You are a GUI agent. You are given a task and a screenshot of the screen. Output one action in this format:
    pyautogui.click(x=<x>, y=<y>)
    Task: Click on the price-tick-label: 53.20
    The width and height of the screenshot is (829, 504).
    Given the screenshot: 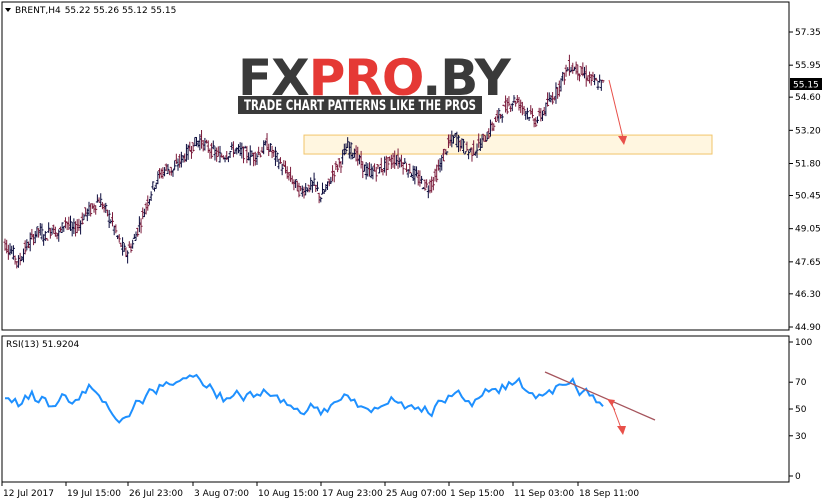 What is the action you would take?
    pyautogui.click(x=808, y=131)
    